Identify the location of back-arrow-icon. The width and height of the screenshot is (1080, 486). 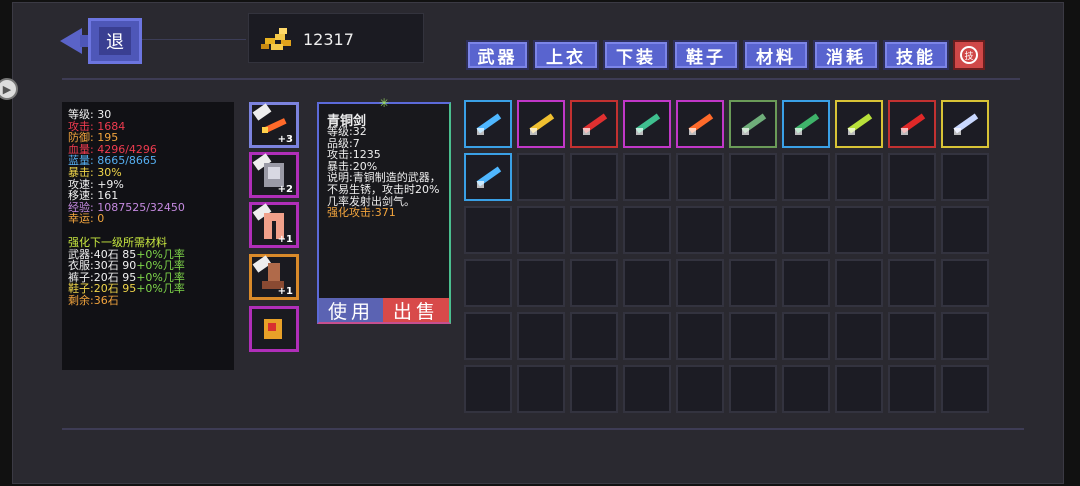
(71, 41).